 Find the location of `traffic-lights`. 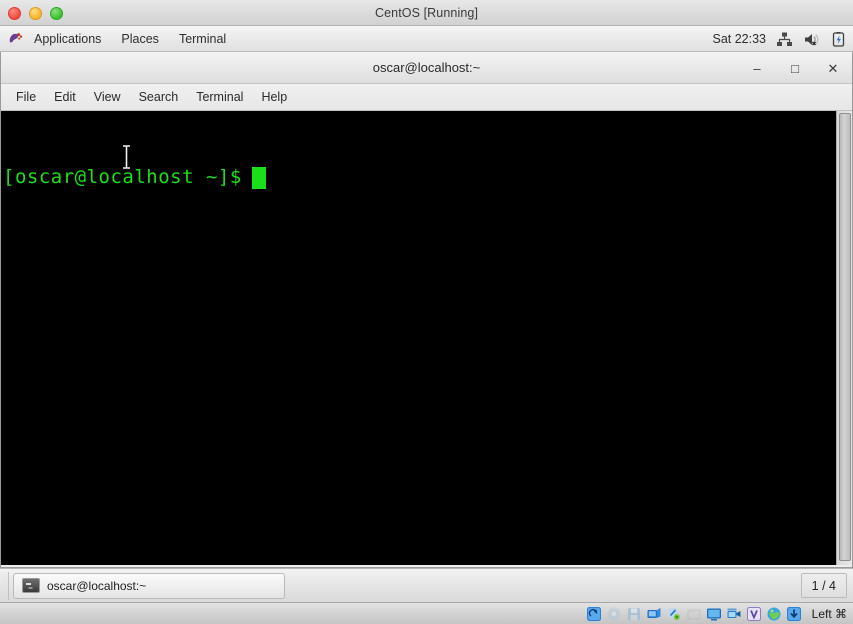

traffic-lights is located at coordinates (35, 13).